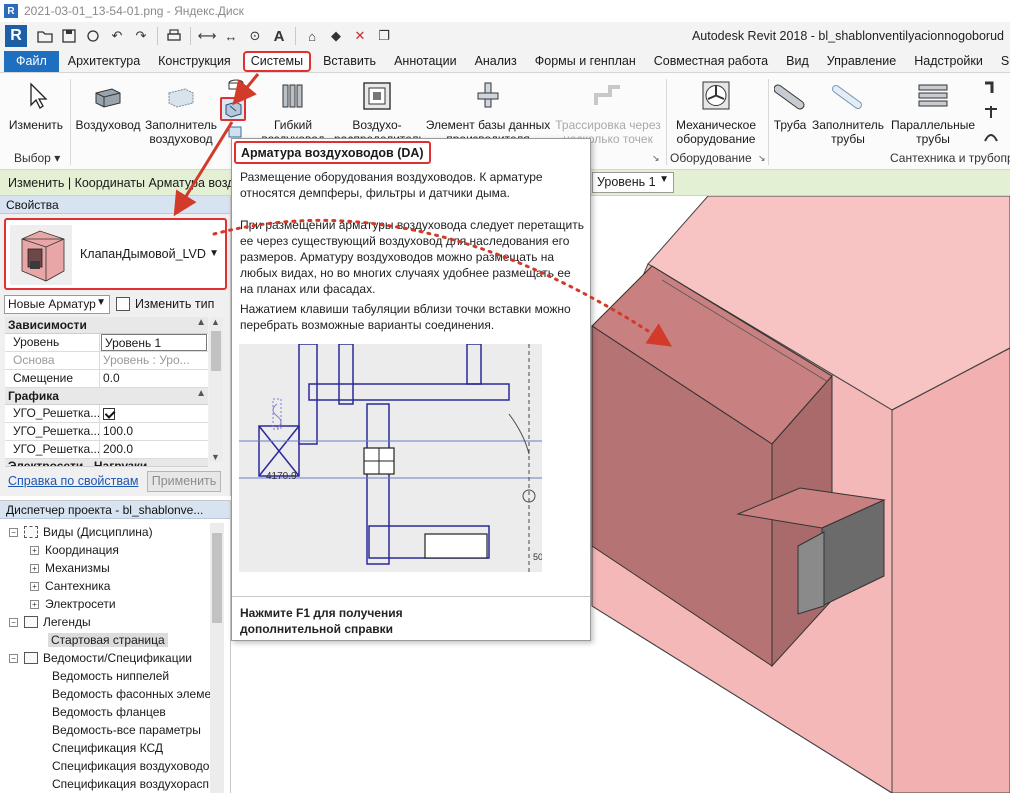 Image resolution: width=1010 pixels, height=793 pixels. What do you see at coordinates (165, 304) in the screenshot?
I see `edit-type-button: Изменить тип` at bounding box center [165, 304].